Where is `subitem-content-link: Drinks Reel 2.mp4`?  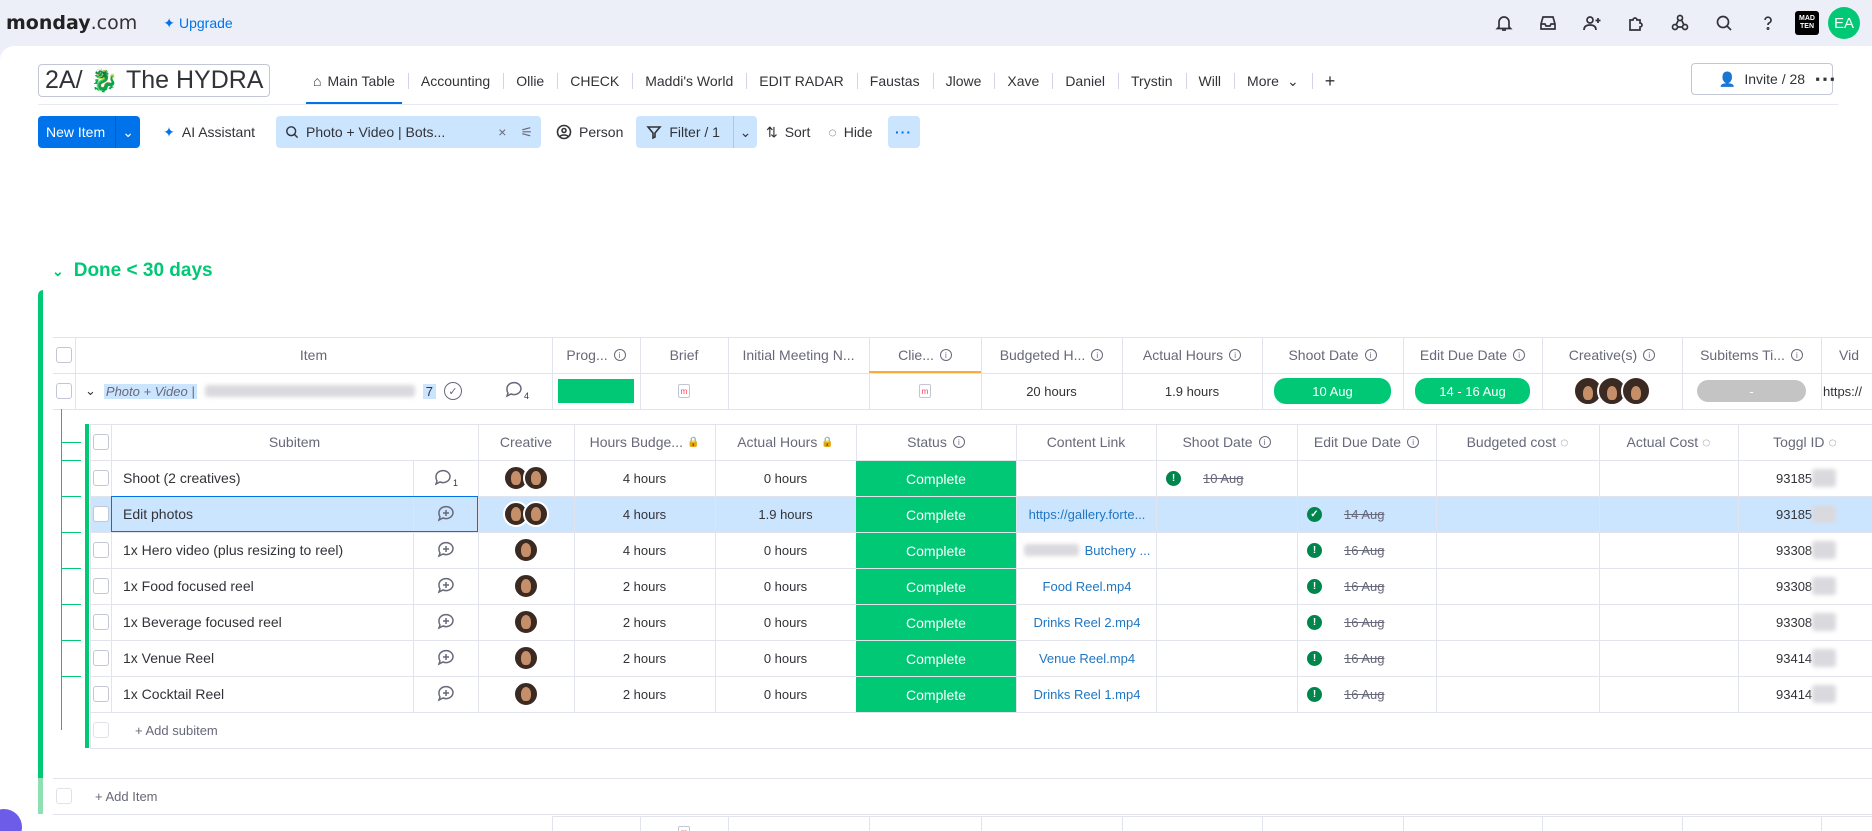
subitem-content-link: Drinks Reel 2.mp4 is located at coordinates (1087, 622).